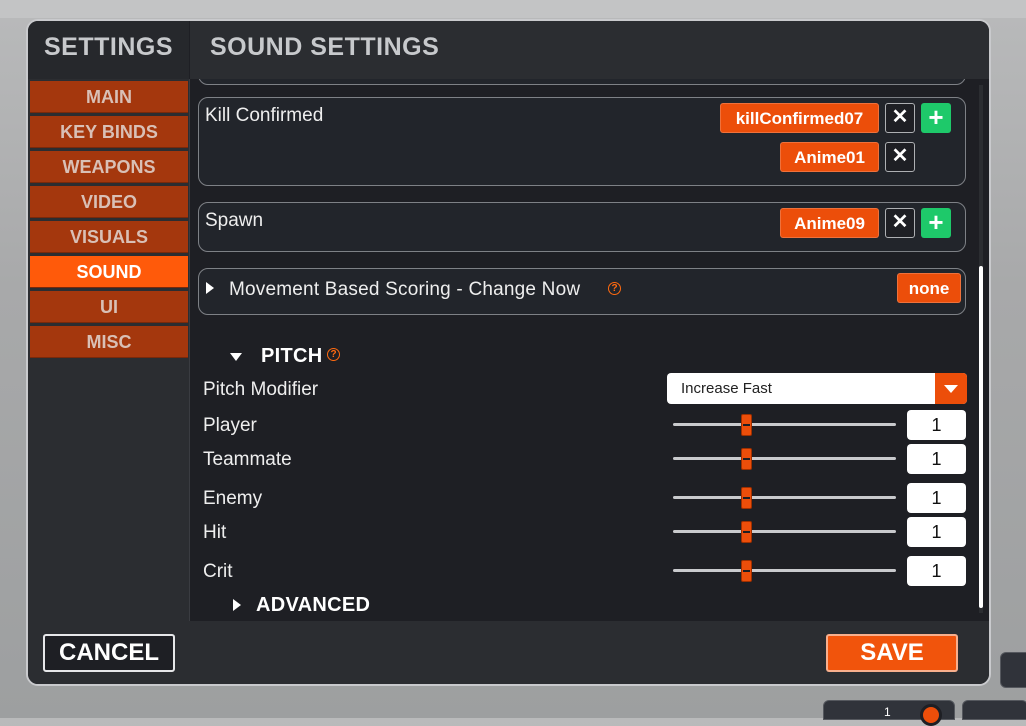 This screenshot has height=726, width=1026. Describe the element at coordinates (1013, 670) in the screenshot. I see `hud-side-panel` at that location.